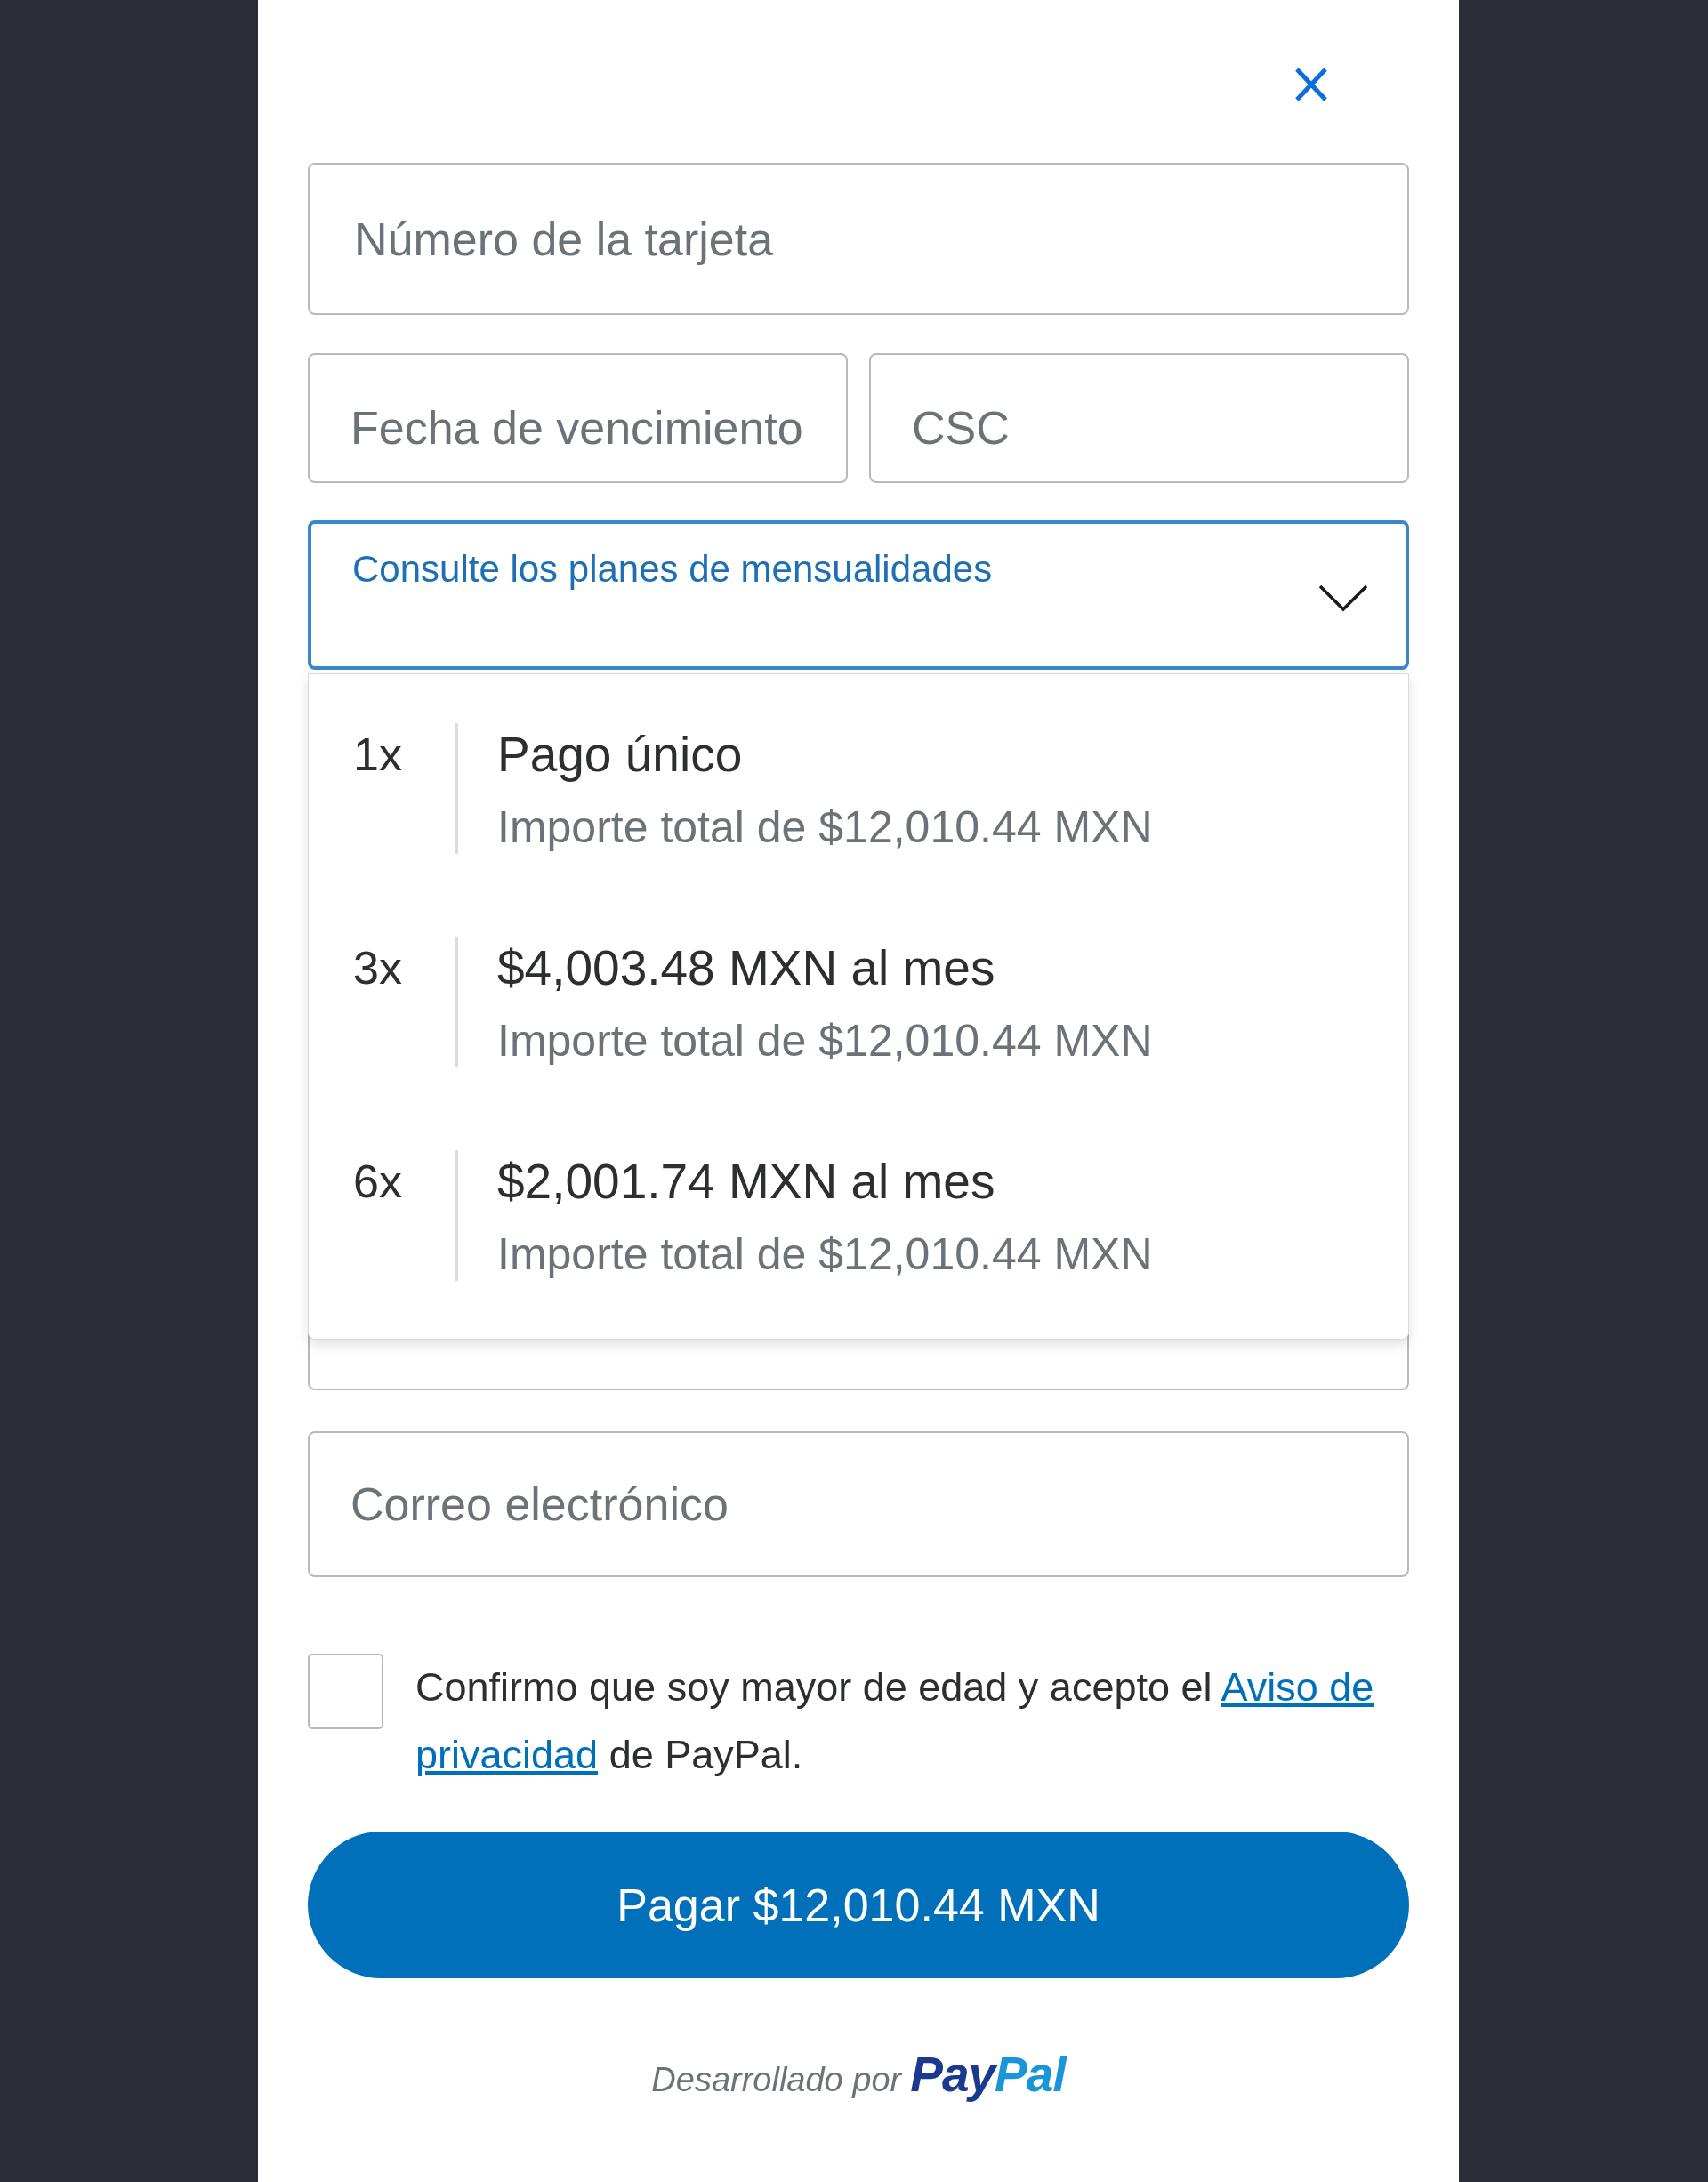 The height and width of the screenshot is (2182, 1708). I want to click on installment-option: 3x $4,003.48 MXN al mes Importe total de $12,010.44 MXN, so click(858, 1002).